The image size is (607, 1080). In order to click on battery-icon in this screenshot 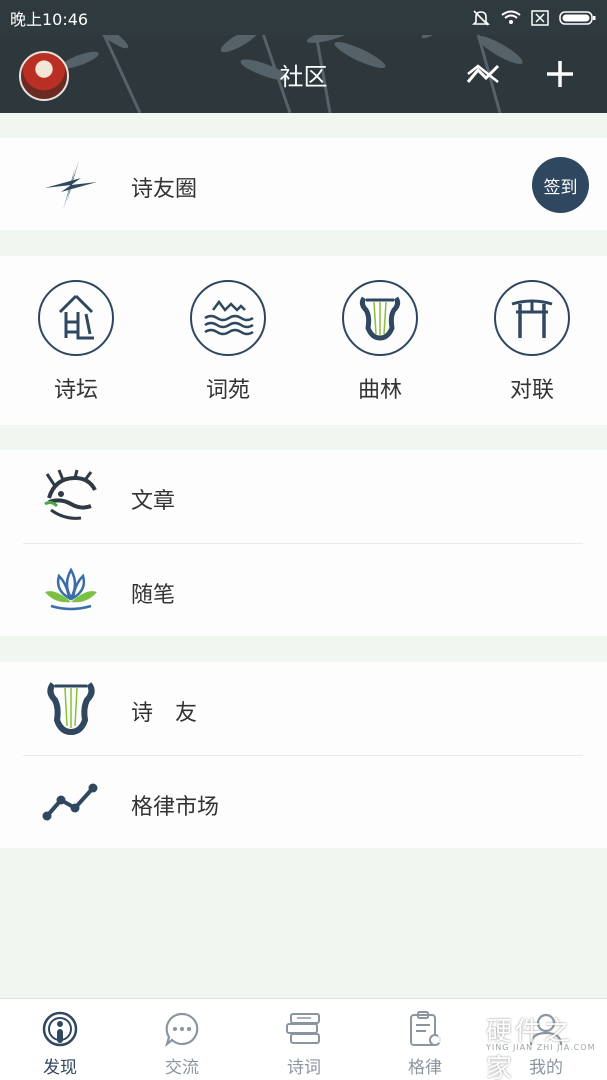, I will do `click(577, 17)`.